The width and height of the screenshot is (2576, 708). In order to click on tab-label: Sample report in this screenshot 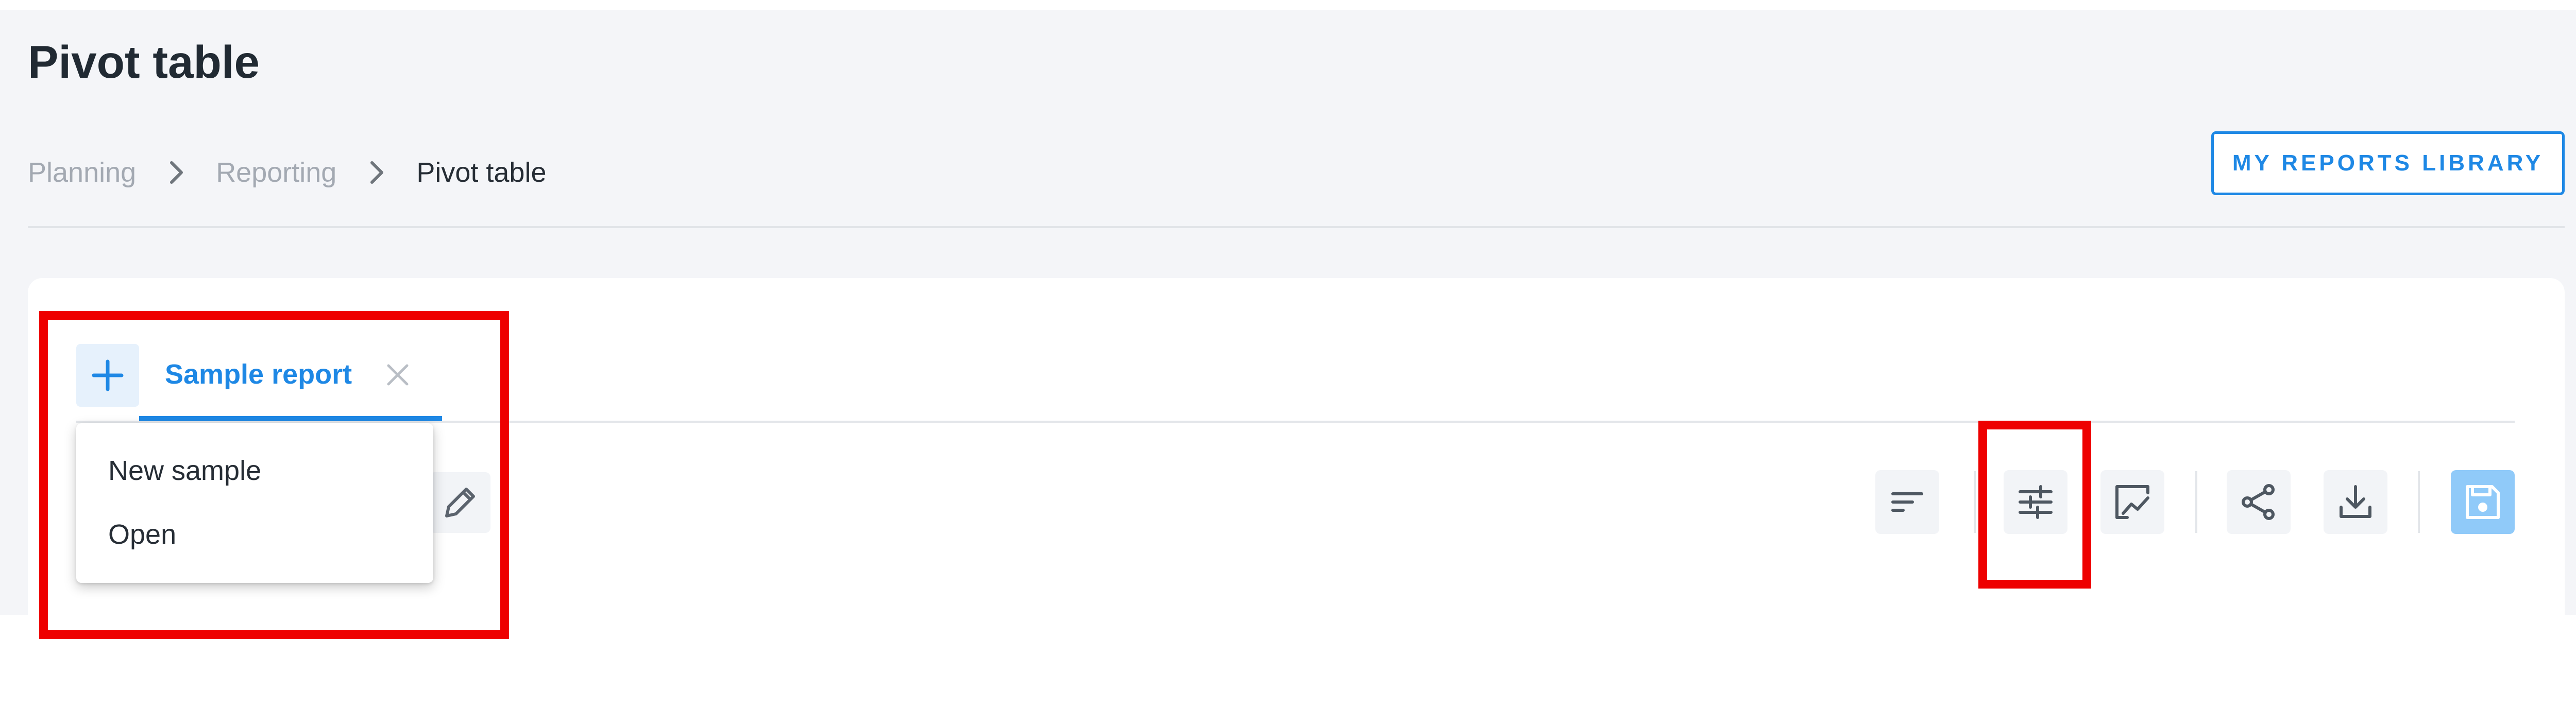, I will do `click(258, 374)`.